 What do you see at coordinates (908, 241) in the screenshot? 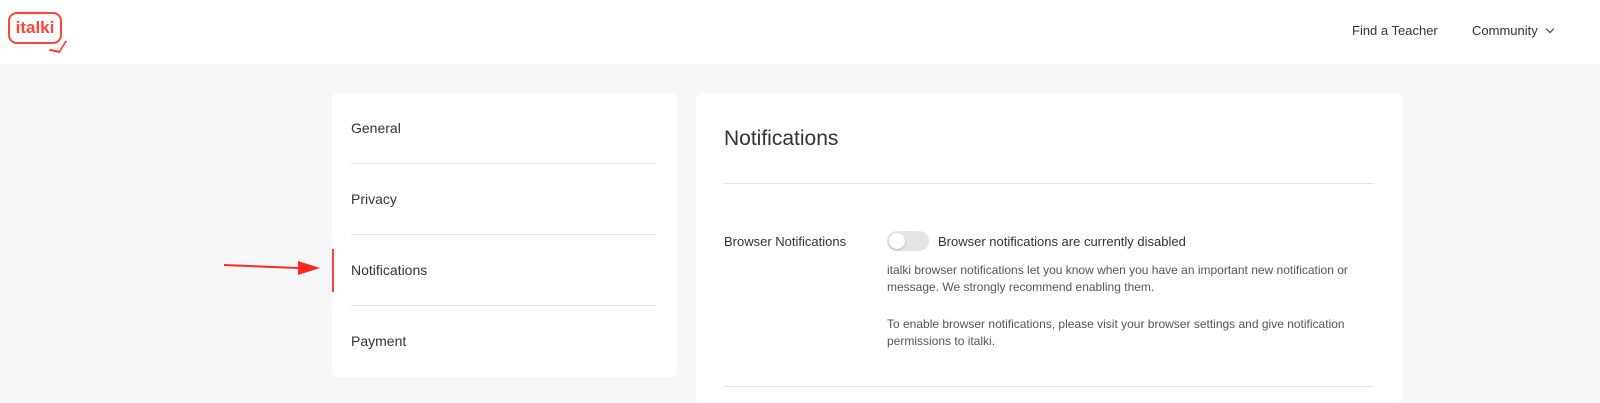
I see `browser-notifications-toggle` at bounding box center [908, 241].